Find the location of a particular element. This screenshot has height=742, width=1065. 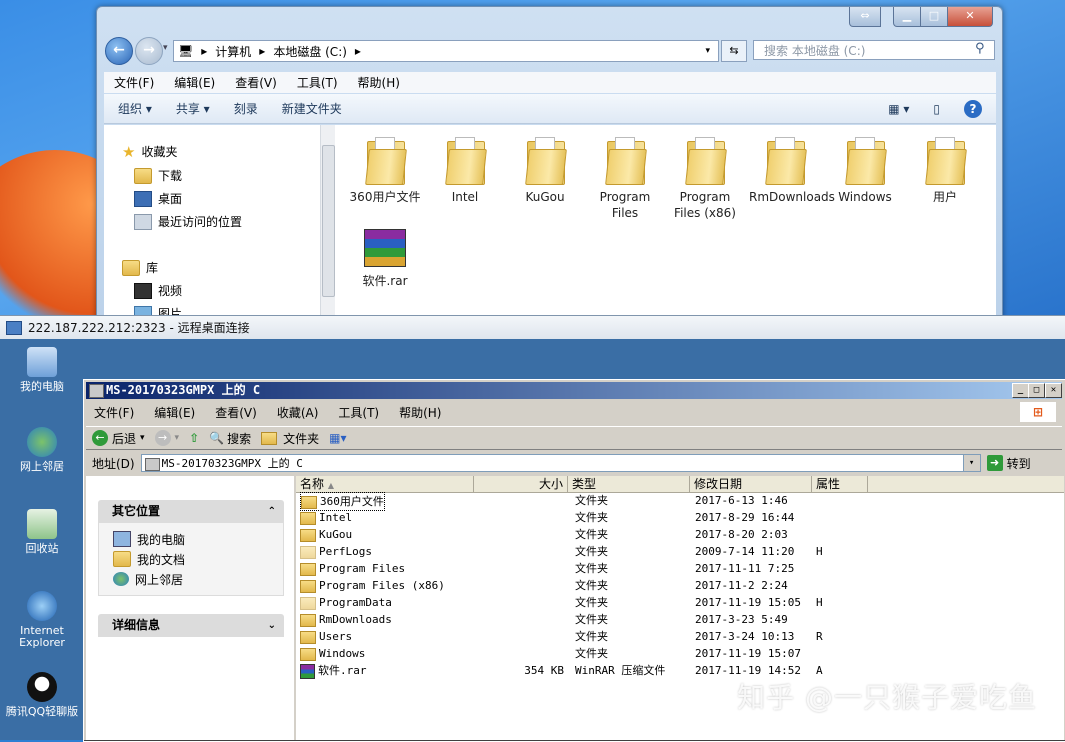

desktop-icon-recycle-bin: 回收站 is located at coordinates (42, 532).